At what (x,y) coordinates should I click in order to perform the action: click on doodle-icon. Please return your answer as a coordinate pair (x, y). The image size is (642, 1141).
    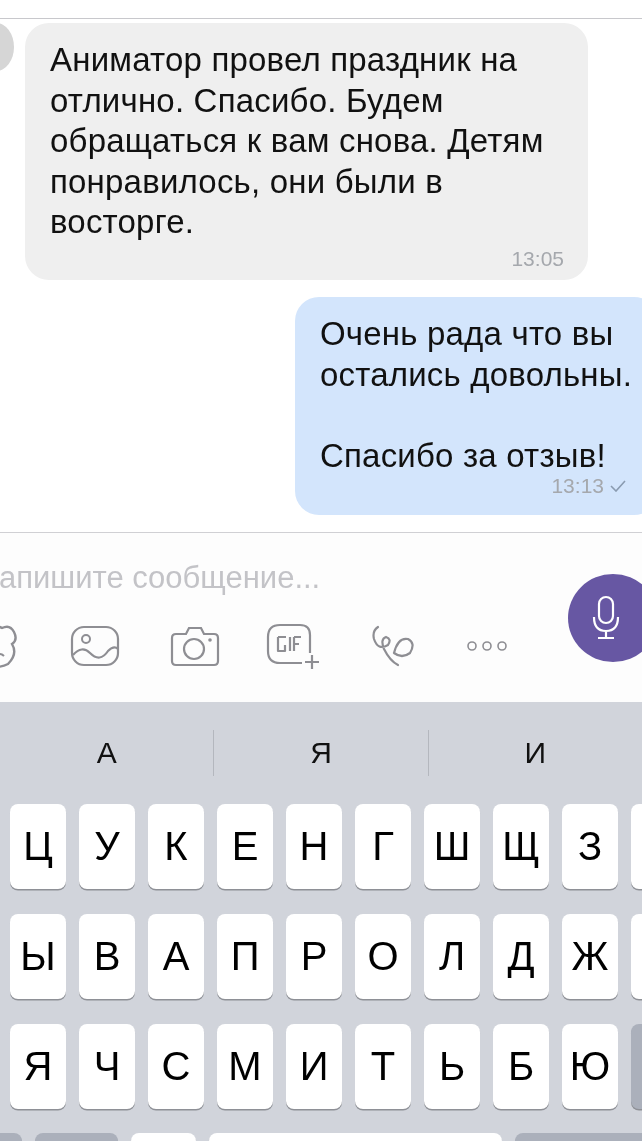
    Looking at the image, I should click on (394, 646).